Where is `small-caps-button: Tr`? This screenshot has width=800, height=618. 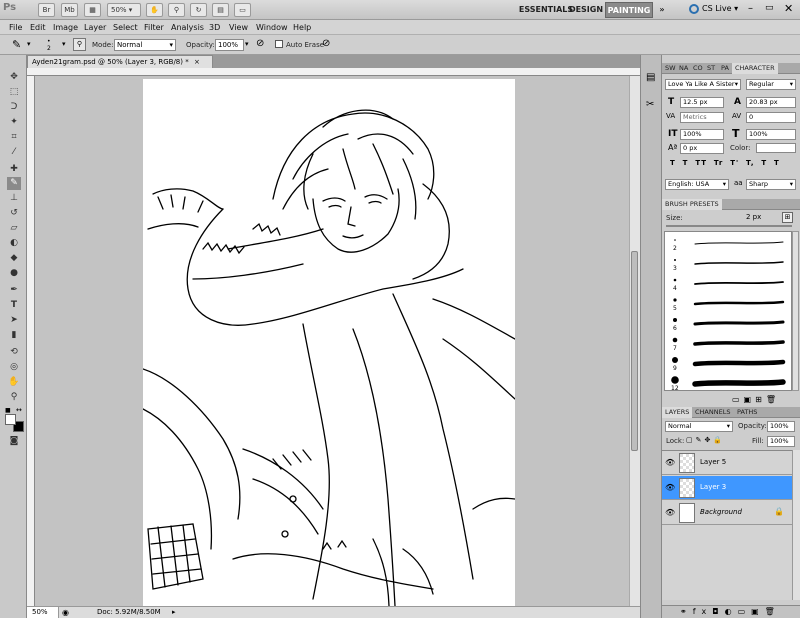
small-caps-button: Tr is located at coordinates (718, 163).